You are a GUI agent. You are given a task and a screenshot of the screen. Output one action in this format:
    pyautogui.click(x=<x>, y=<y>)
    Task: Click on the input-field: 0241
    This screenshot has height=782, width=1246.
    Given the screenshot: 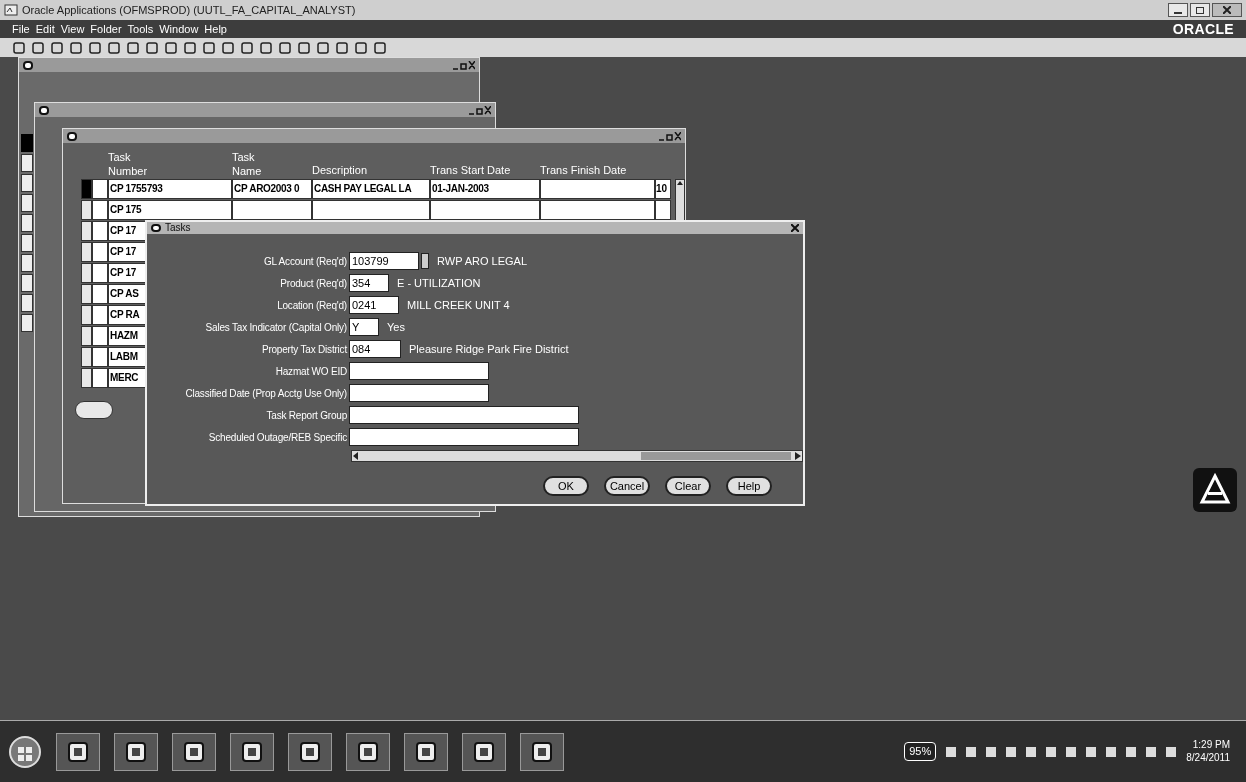 What is the action you would take?
    pyautogui.click(x=374, y=305)
    